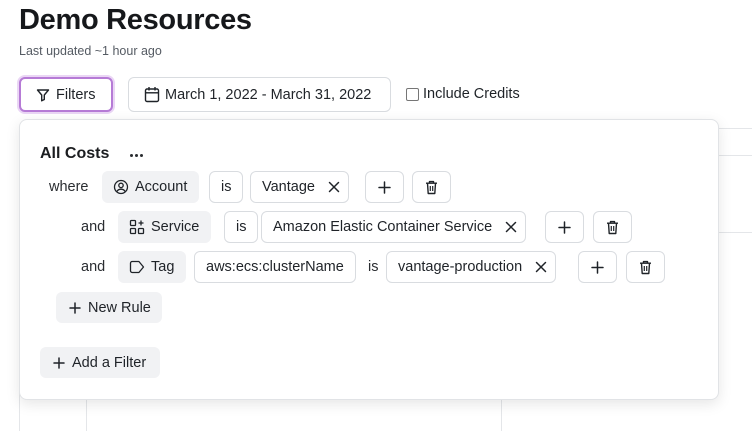 This screenshot has height=431, width=752. I want to click on rule-value-chip: Amazon Elastic Container Service, so click(394, 227).